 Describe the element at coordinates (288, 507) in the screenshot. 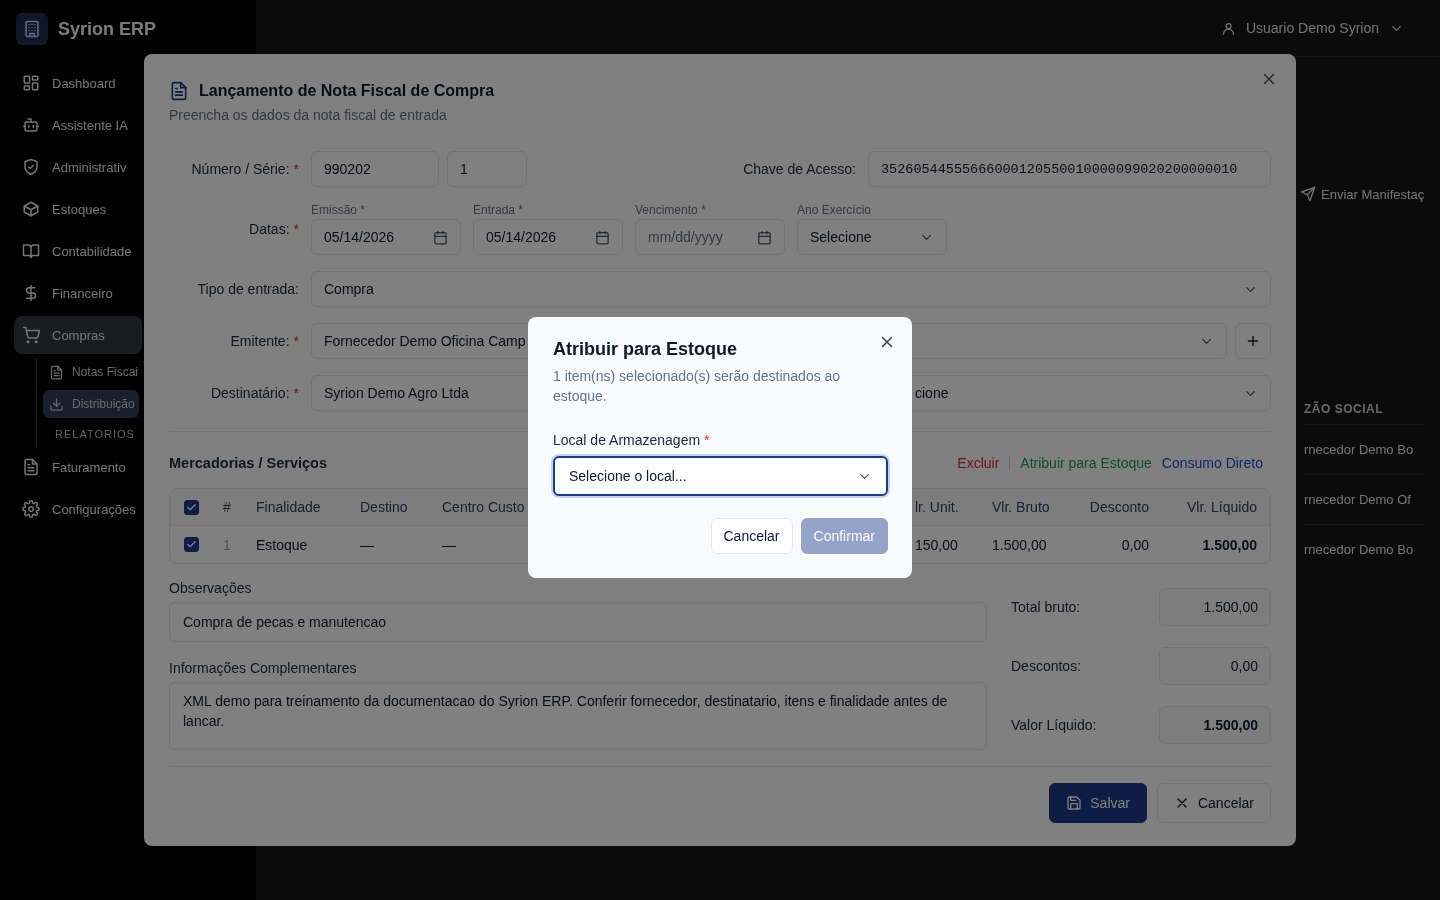

I see `column-header: Finalidade` at that location.